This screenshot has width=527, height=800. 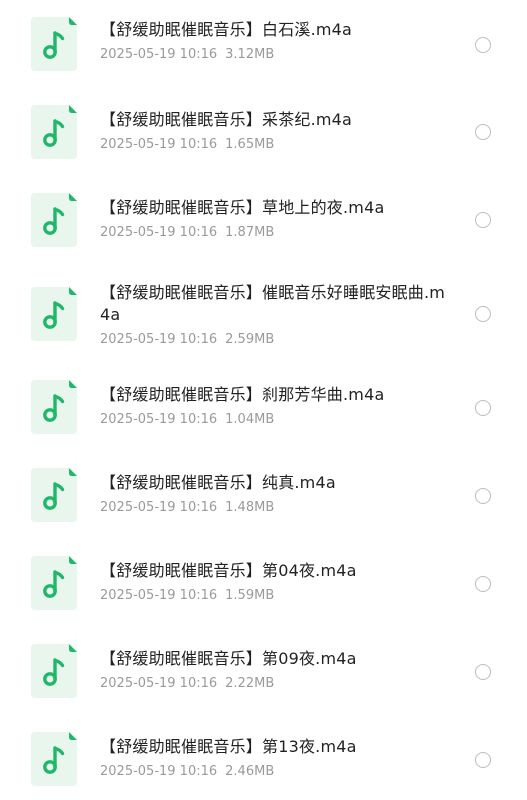 I want to click on file-meta: 2025-05-19 10:16 2.46MB, so click(x=277, y=772).